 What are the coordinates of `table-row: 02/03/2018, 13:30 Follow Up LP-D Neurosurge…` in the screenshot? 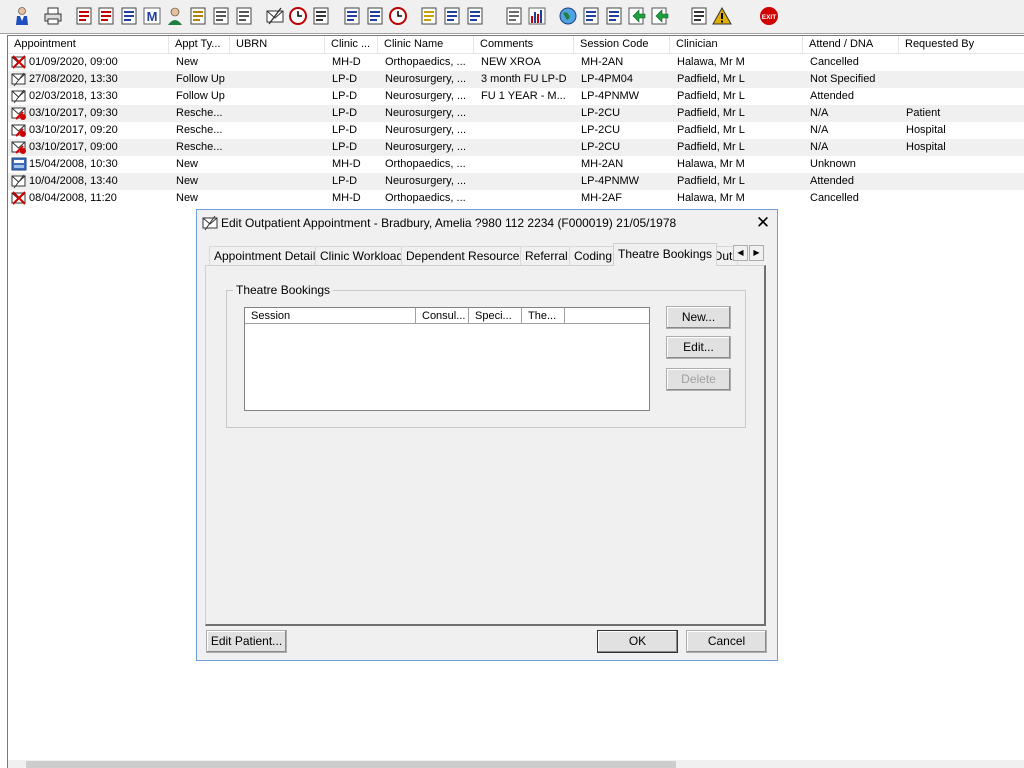 It's located at (516, 96).